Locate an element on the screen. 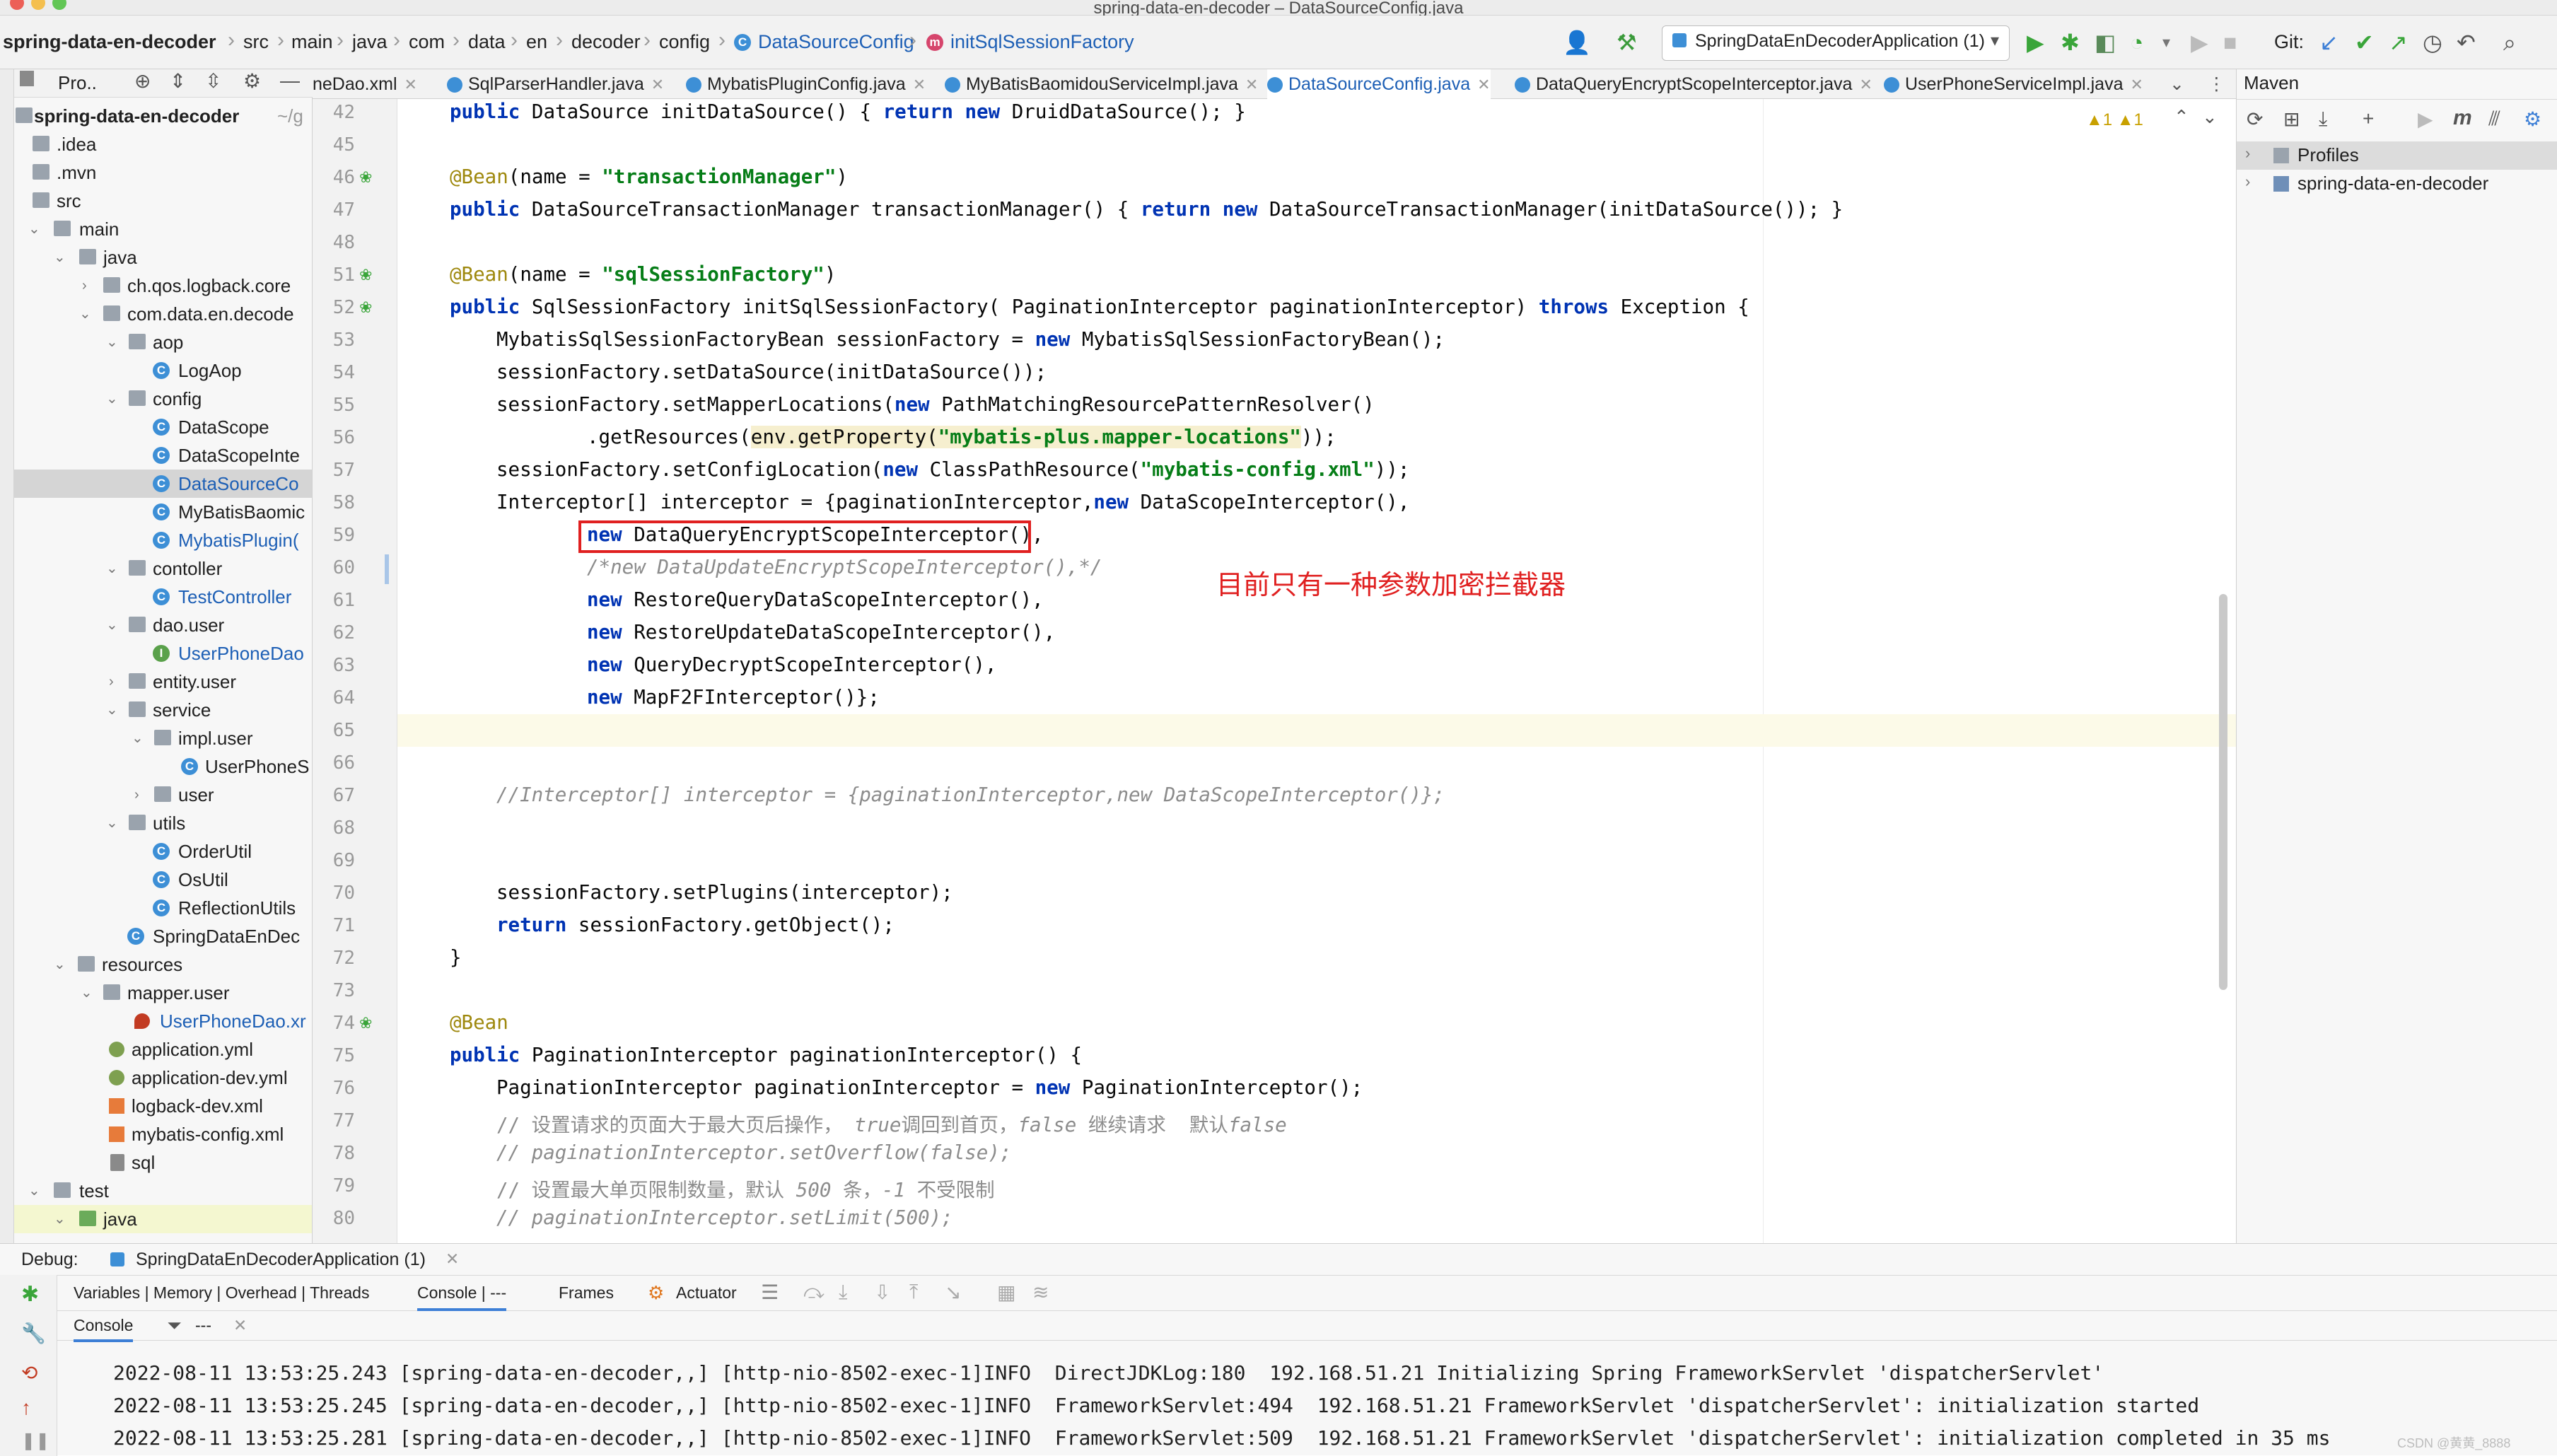 The image size is (2557, 1456). filter-label: --- is located at coordinates (203, 1326).